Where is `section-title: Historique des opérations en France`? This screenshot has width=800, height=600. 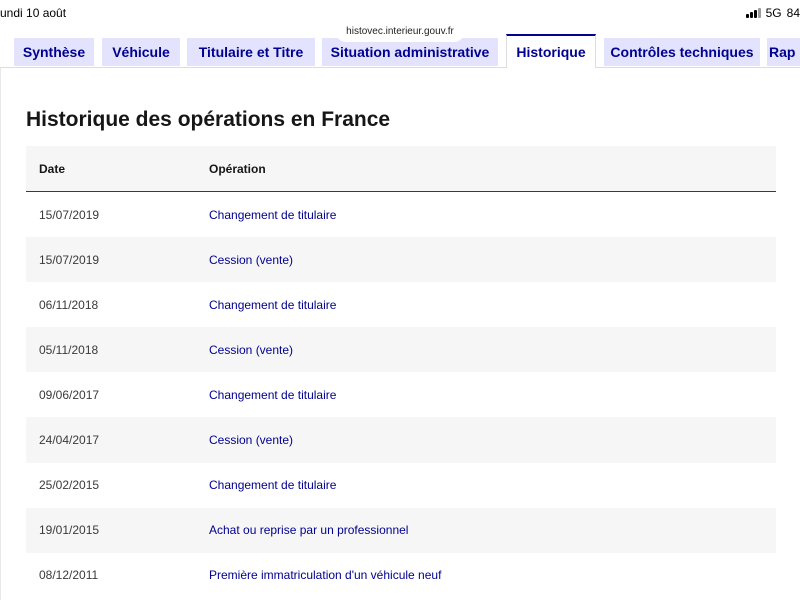 section-title: Historique des opérations en France is located at coordinates (208, 119).